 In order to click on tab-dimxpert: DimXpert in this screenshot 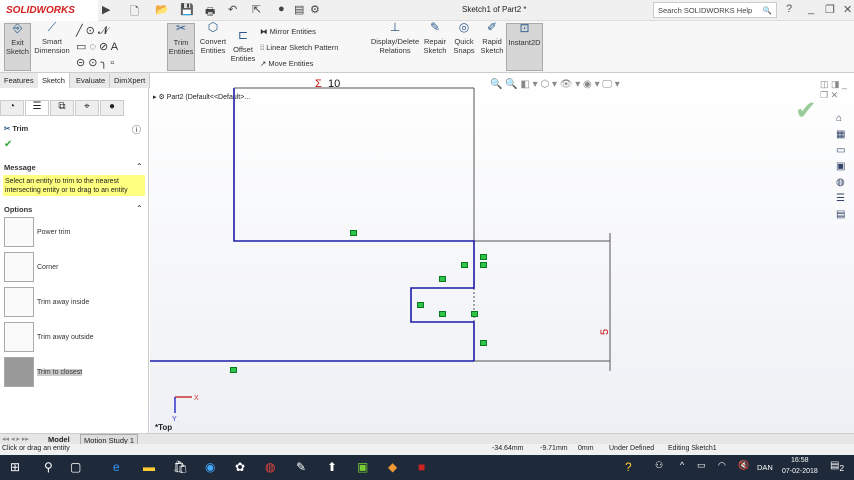, I will do `click(130, 80)`.